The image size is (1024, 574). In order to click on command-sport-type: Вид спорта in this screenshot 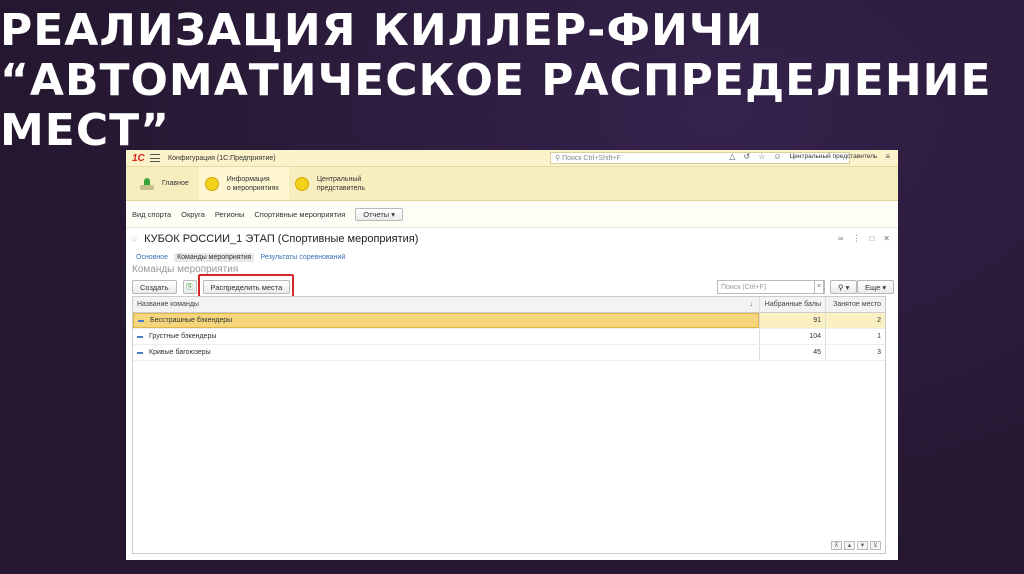, I will do `click(151, 214)`.